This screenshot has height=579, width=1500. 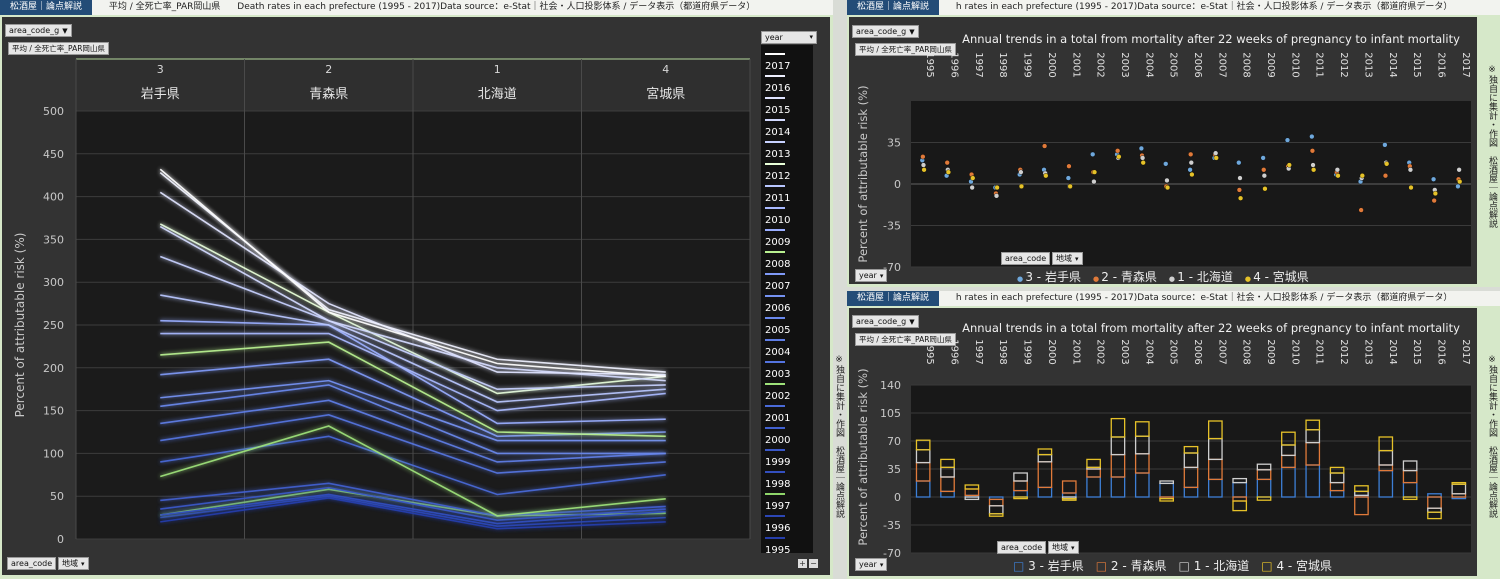 I want to click on year-filter-label: year, so click(x=868, y=275).